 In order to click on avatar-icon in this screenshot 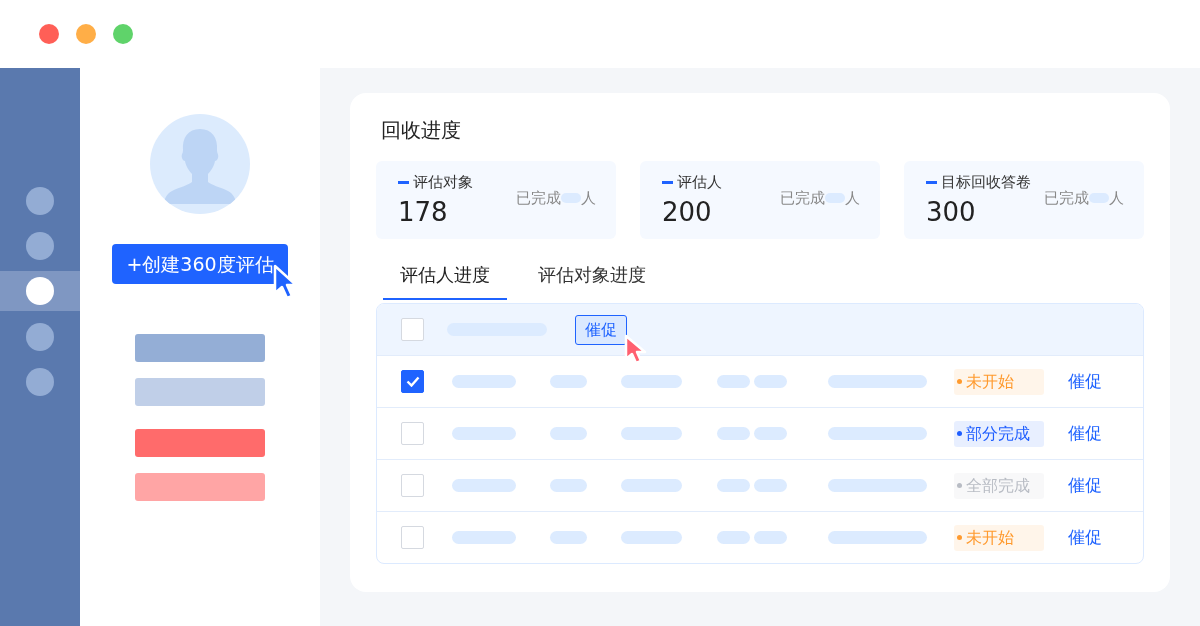, I will do `click(200, 164)`.